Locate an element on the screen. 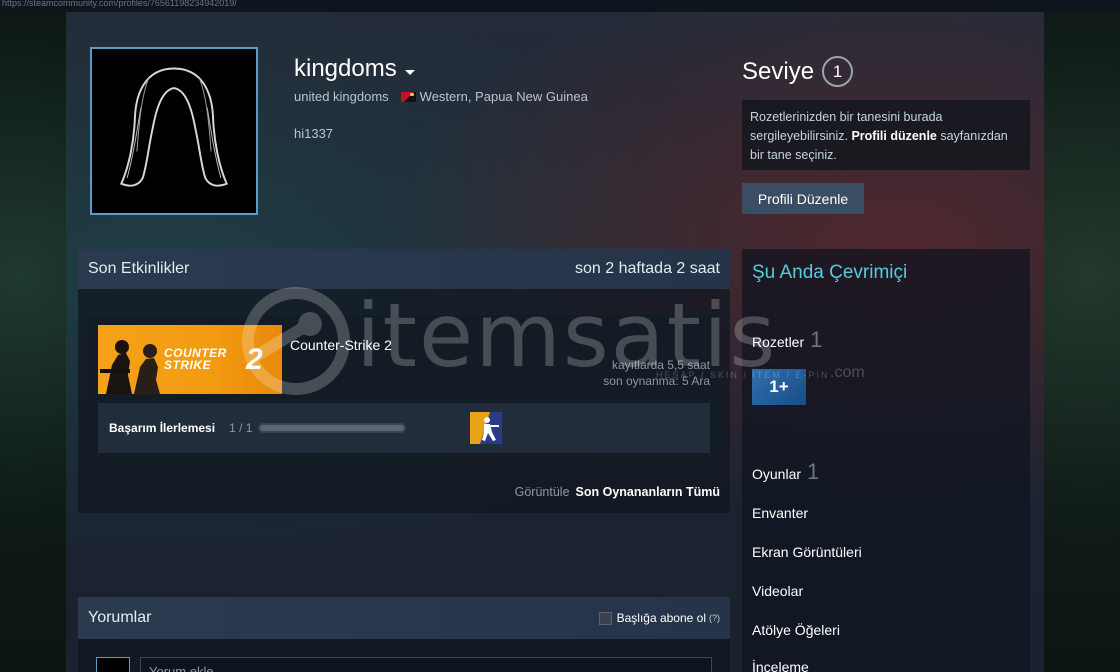  game-capsule-image: COUNTER STRIKE 2 is located at coordinates (190, 359).